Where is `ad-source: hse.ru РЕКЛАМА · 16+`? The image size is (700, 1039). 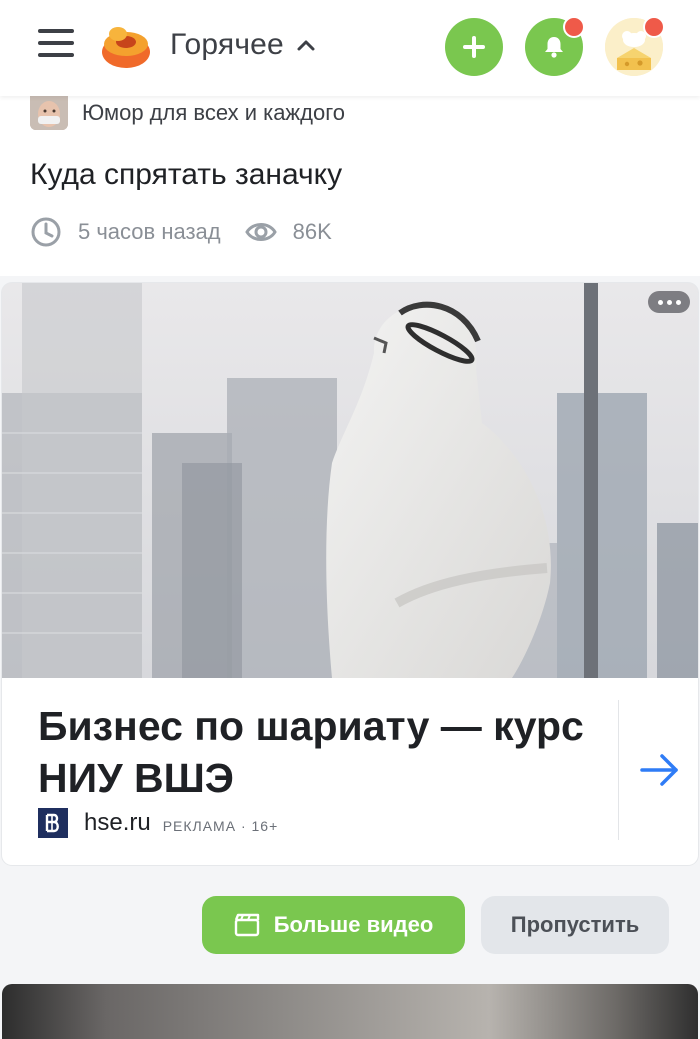 ad-source: hse.ru РЕКЛАМА · 16+ is located at coordinates (158, 823).